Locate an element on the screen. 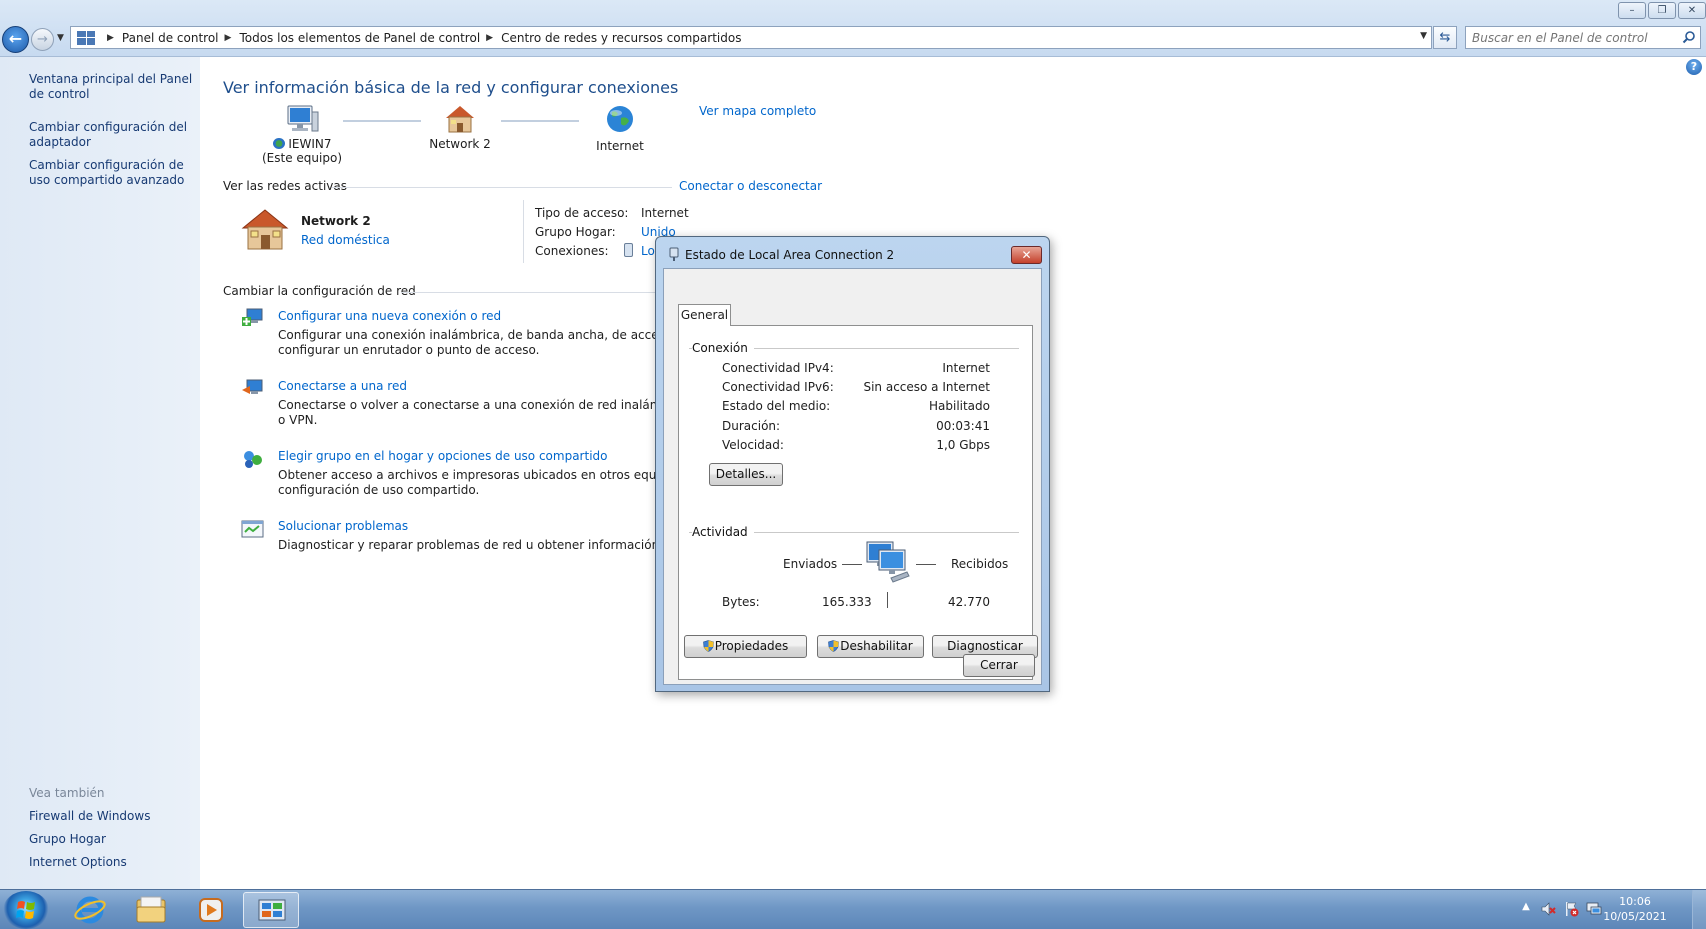  received-label: Recibidos is located at coordinates (980, 564).